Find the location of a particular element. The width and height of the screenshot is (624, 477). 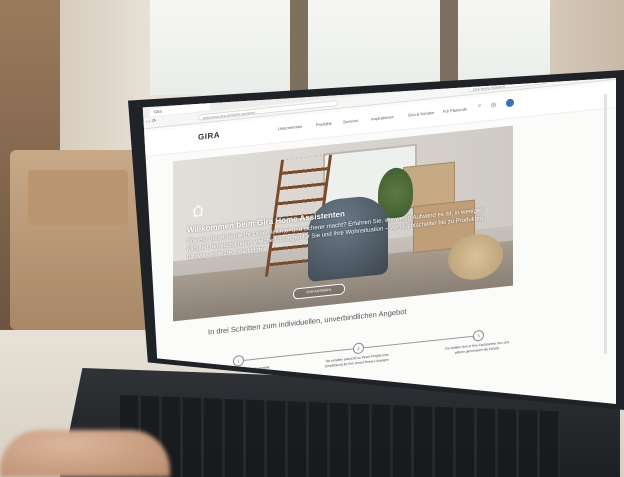

globe-icon: ◎ is located at coordinates (493, 105).